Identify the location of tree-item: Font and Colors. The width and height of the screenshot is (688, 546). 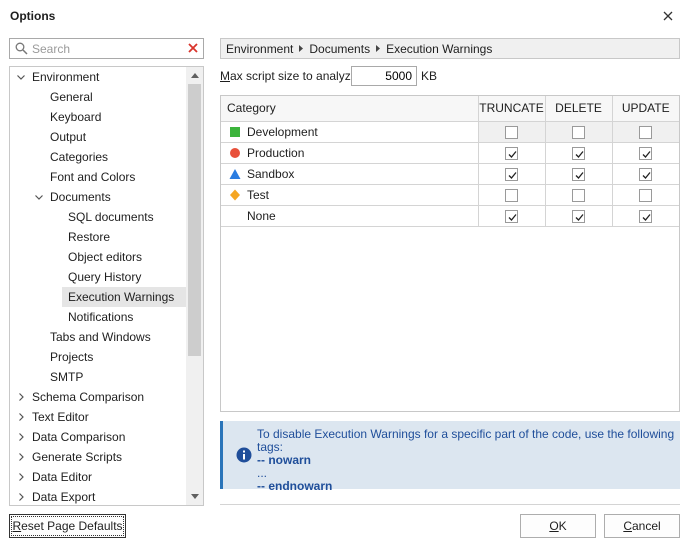
(98, 177).